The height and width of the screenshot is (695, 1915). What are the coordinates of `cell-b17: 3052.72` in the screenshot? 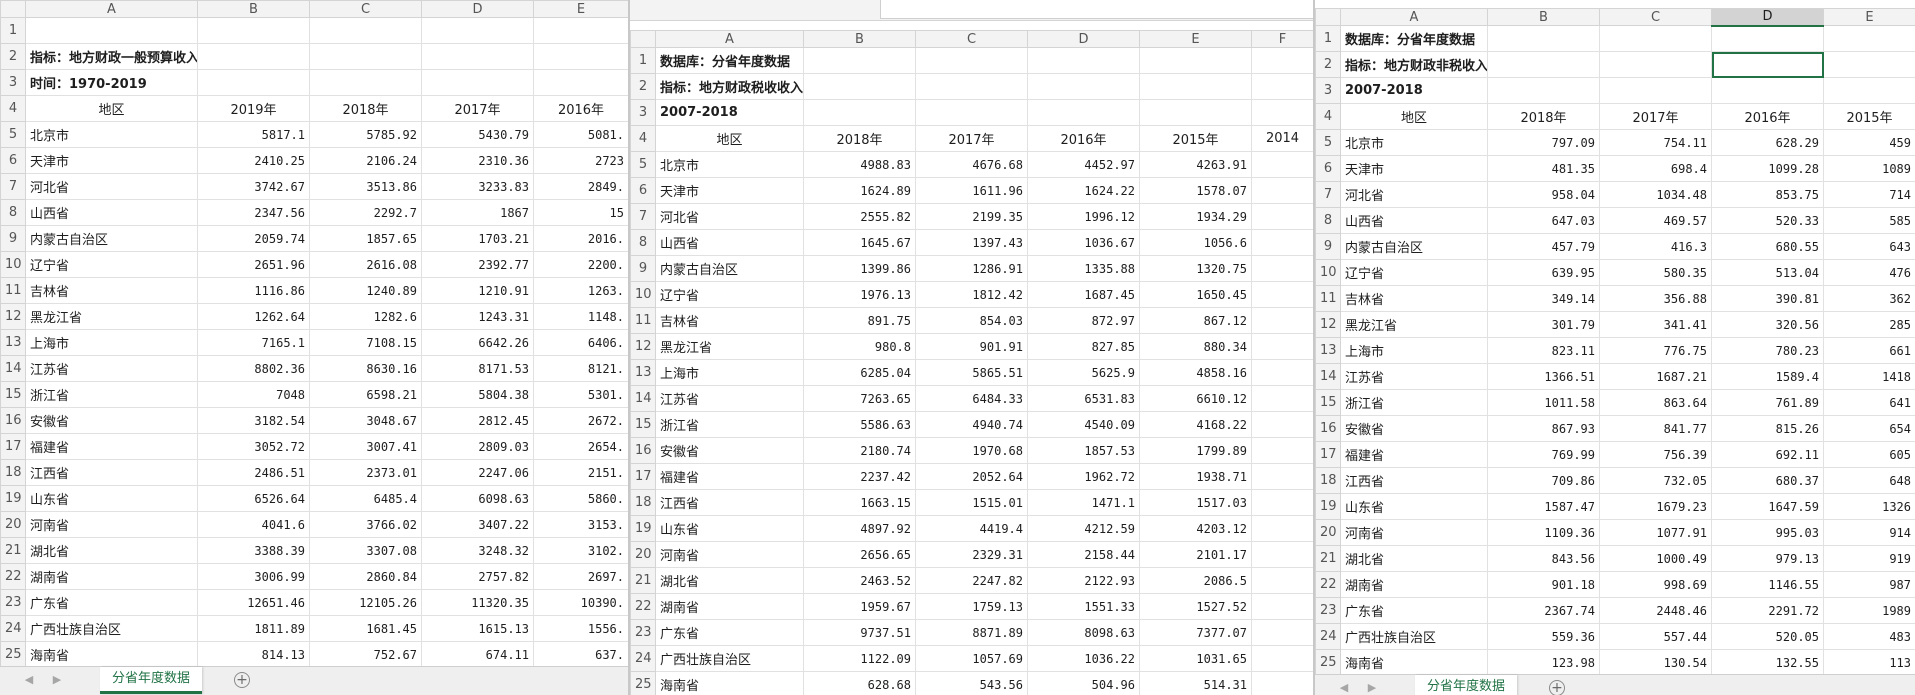 It's located at (253, 446).